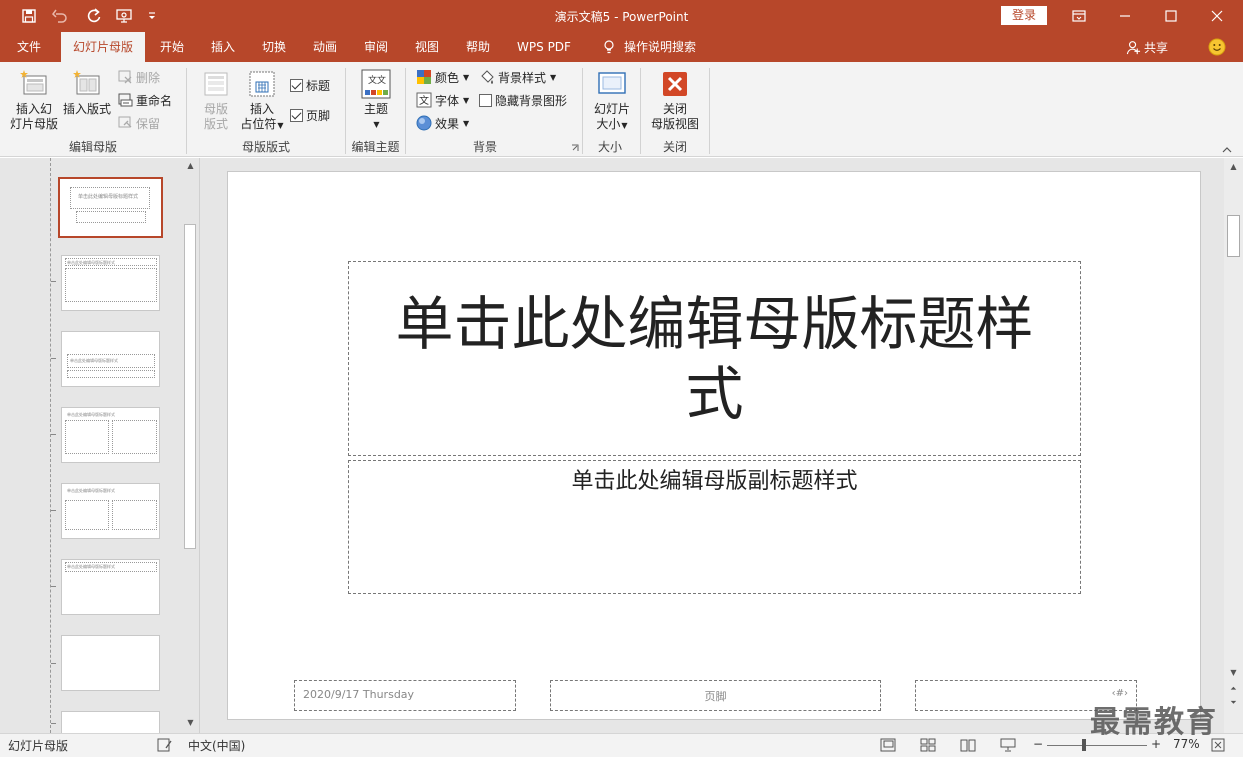 This screenshot has width=1243, height=757. What do you see at coordinates (1079, 16) in the screenshot?
I see `ribbon-display-options-icon` at bounding box center [1079, 16].